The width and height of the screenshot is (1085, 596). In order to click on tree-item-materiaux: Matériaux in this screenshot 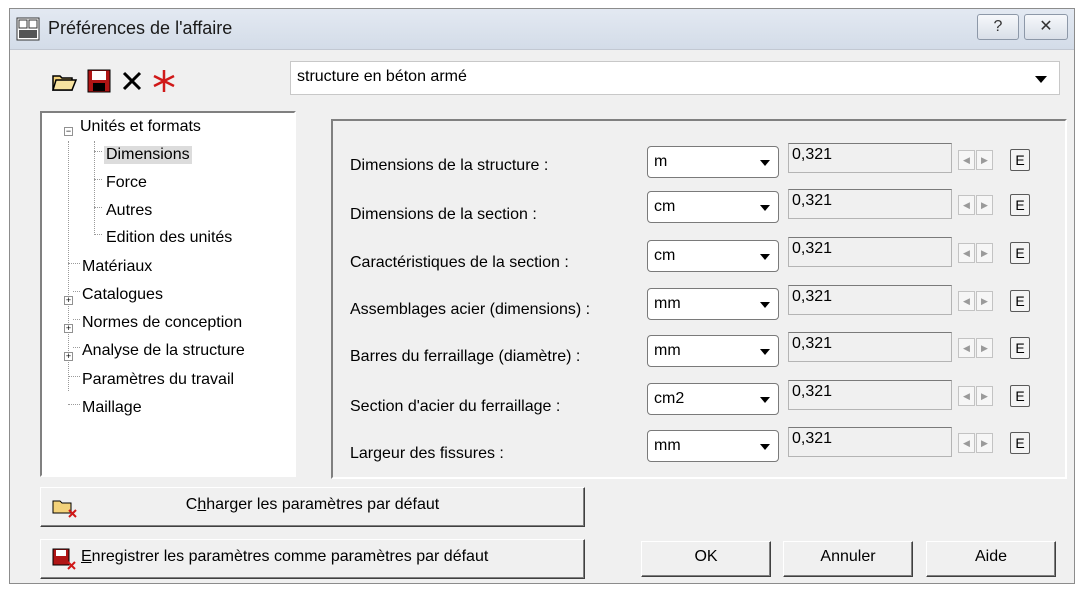, I will do `click(117, 267)`.